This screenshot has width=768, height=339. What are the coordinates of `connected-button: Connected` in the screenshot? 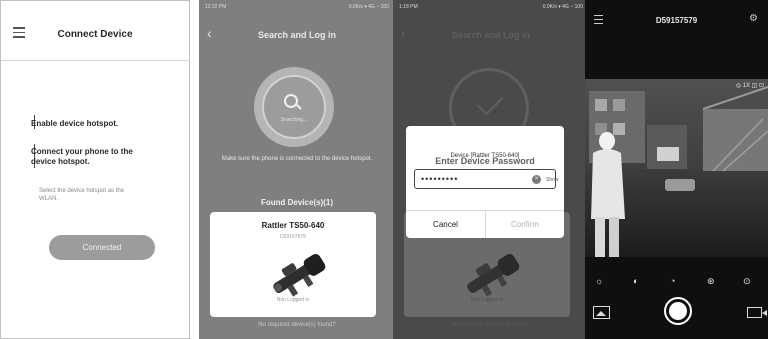 It's located at (102, 247).